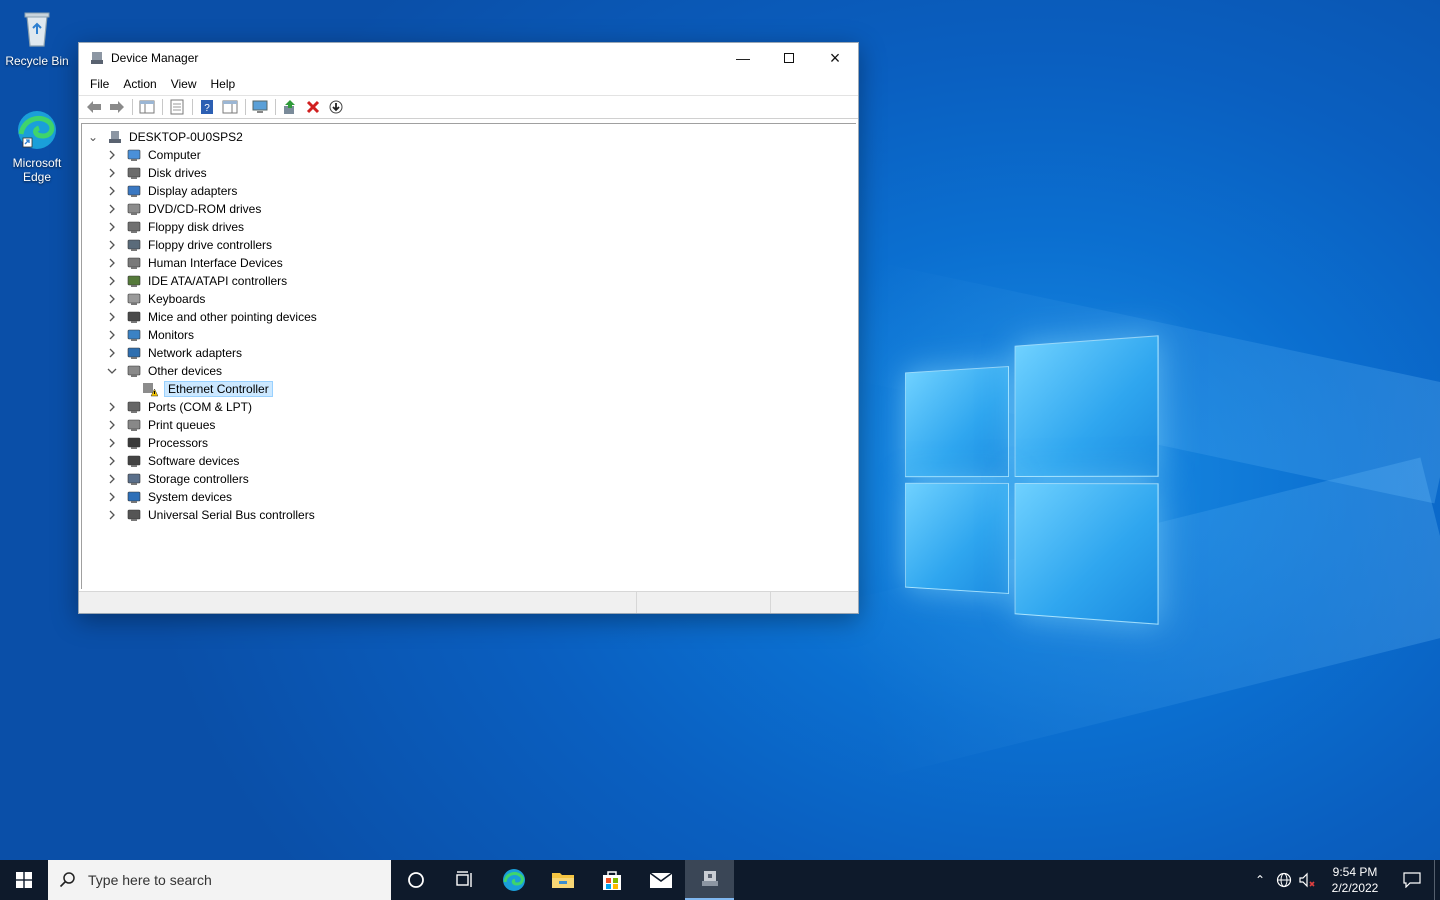 This screenshot has height=900, width=1440. Describe the element at coordinates (157, 443) in the screenshot. I see `tree-item: Processors` at that location.